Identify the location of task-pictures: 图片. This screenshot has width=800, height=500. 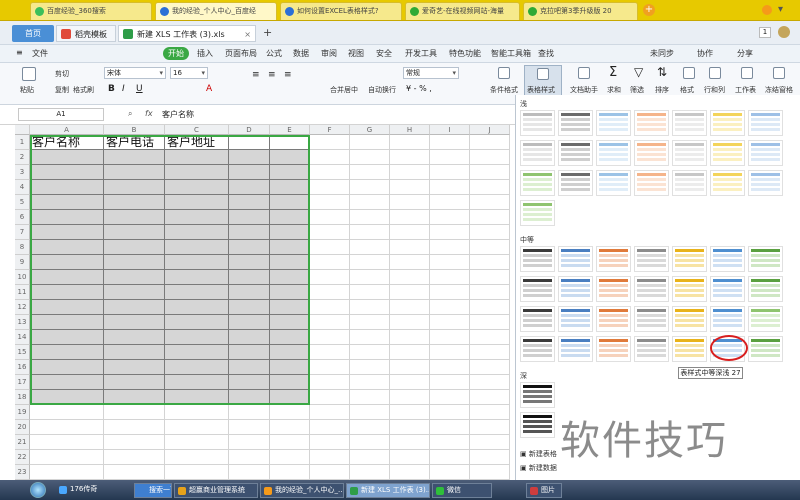
(544, 490).